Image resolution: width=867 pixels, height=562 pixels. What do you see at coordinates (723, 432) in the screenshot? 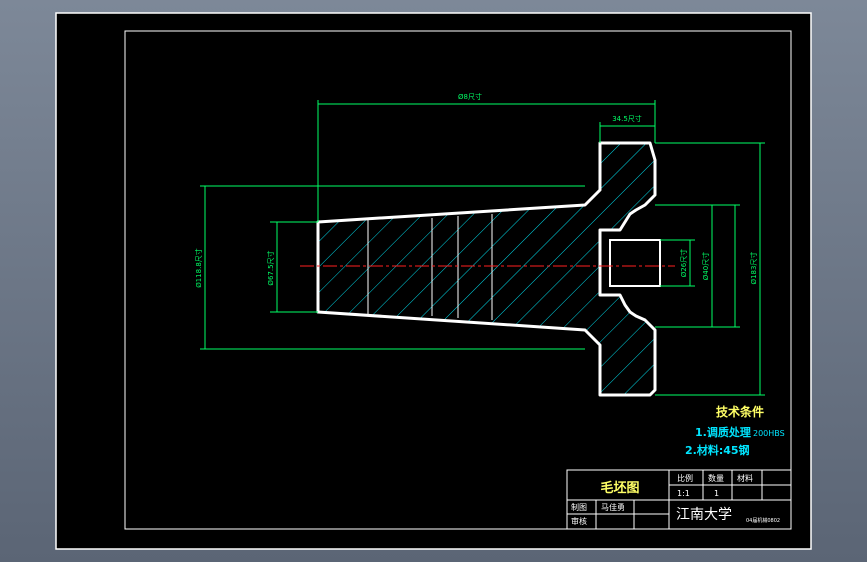
I see `tech-item-1: 1.调质处理` at bounding box center [723, 432].